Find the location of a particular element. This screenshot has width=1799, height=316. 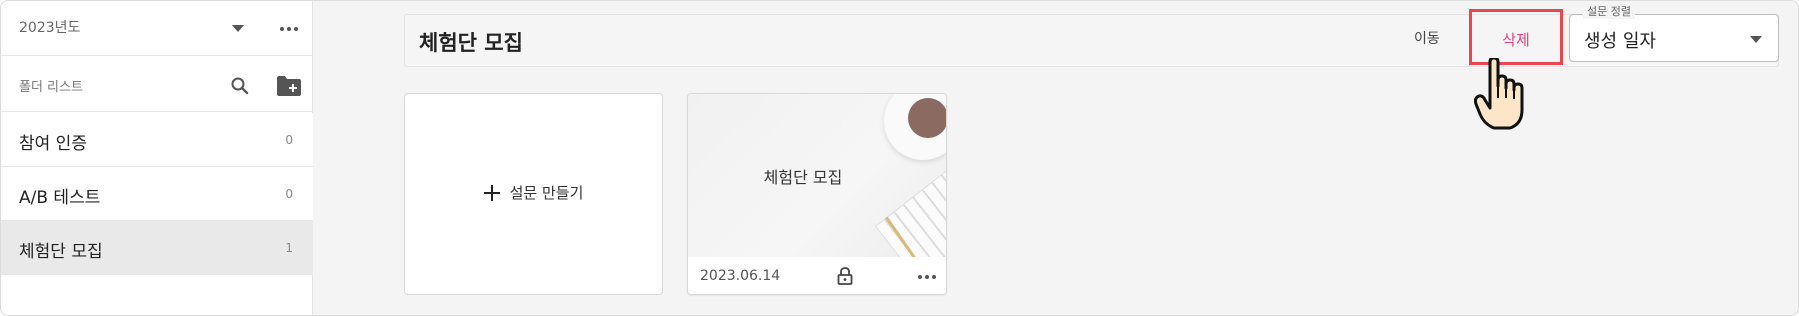

lock-icon is located at coordinates (845, 276).